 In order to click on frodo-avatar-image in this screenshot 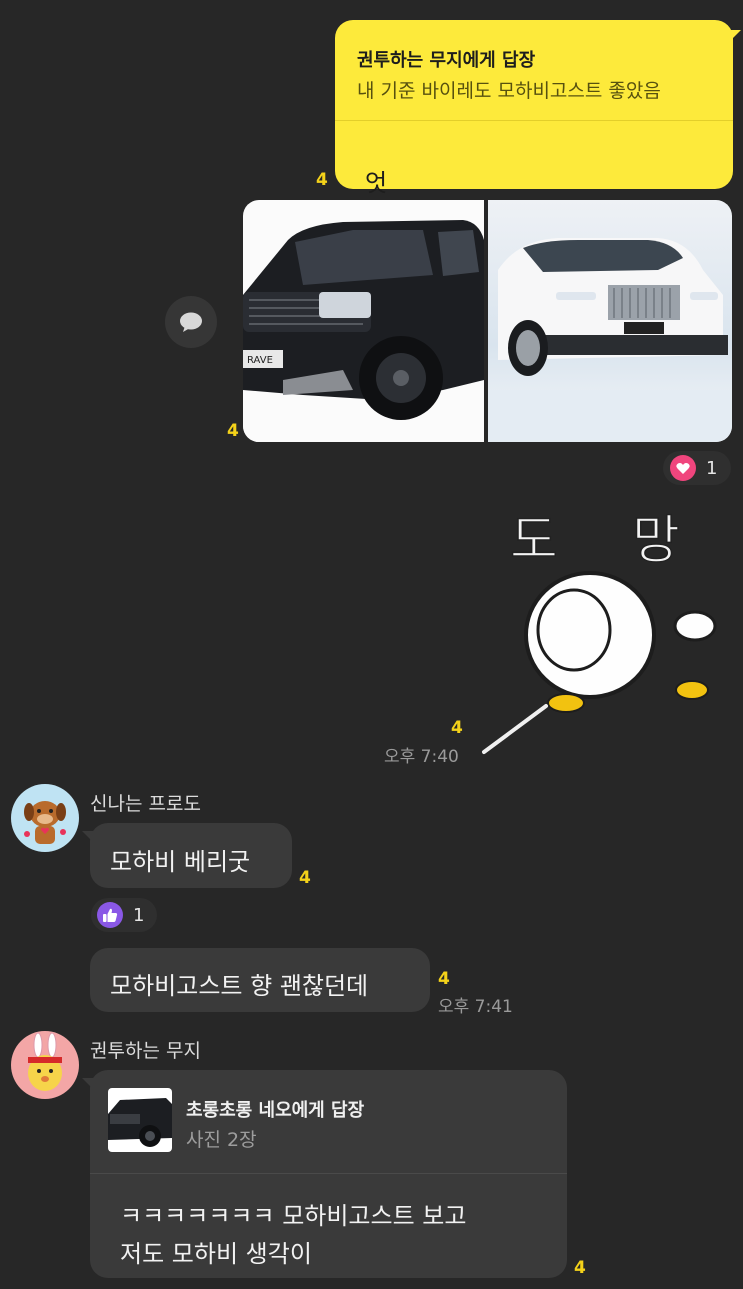, I will do `click(45, 822)`.